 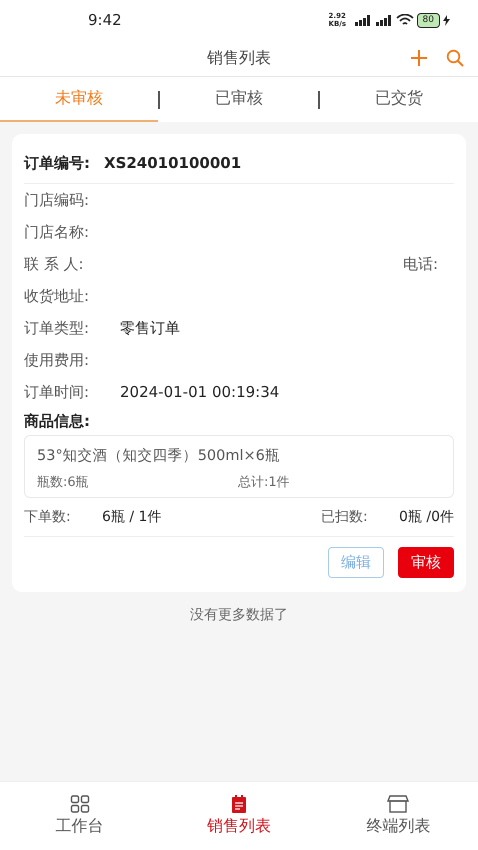 I want to click on order-number-label: 订单编号:, so click(x=57, y=163).